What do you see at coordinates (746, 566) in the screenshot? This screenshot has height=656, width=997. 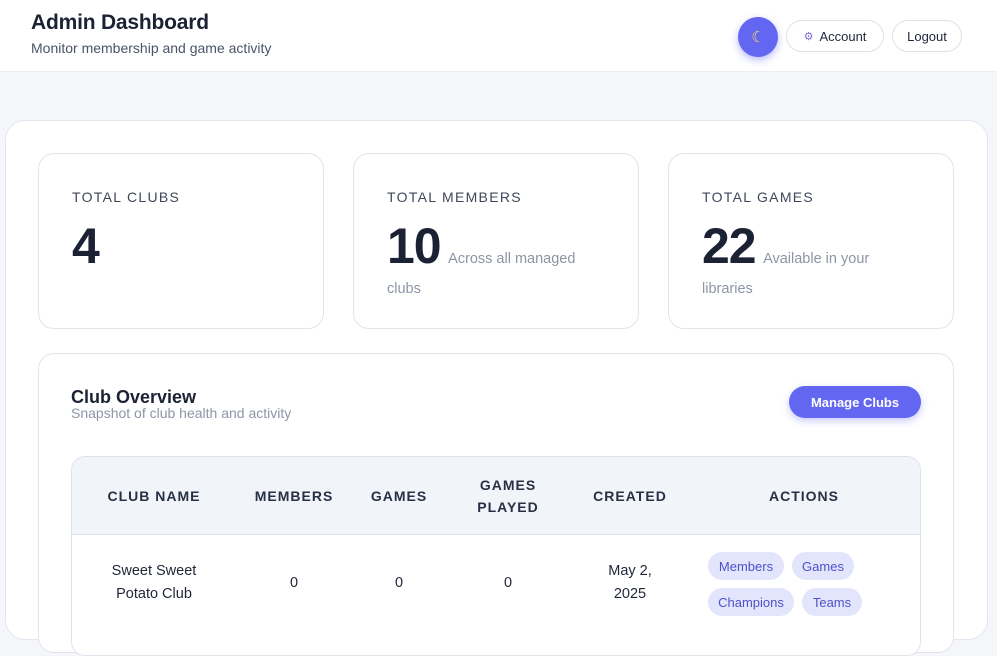 I see `members-action-button: Members` at bounding box center [746, 566].